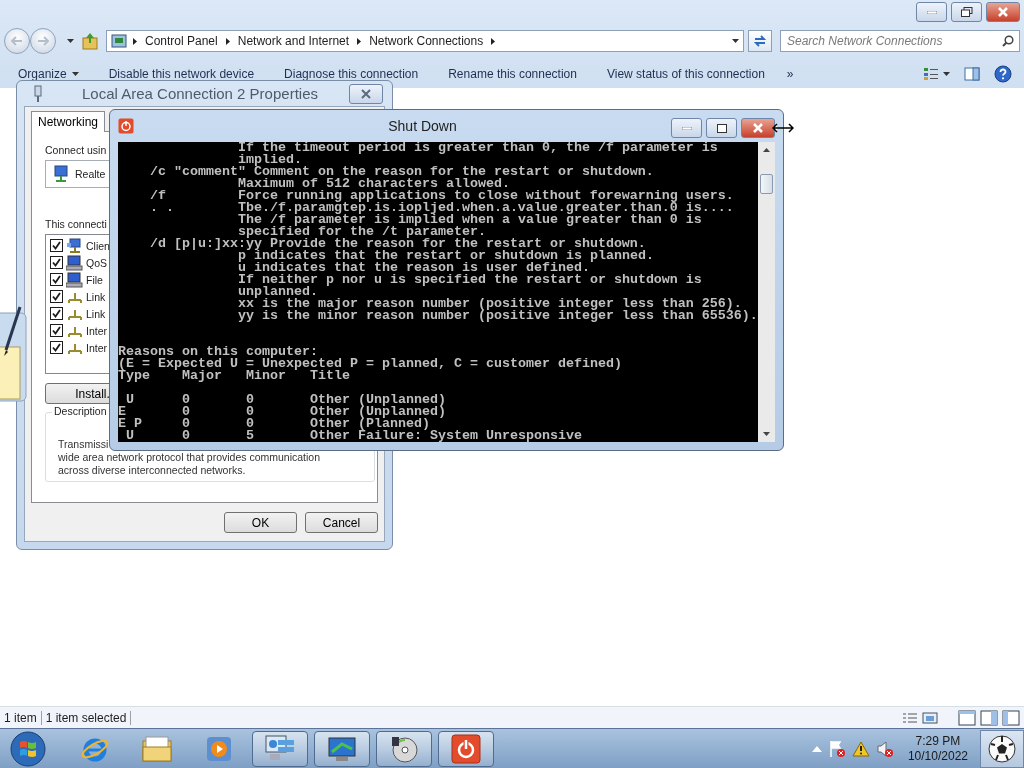 This screenshot has width=1024, height=768. Describe the element at coordinates (413, 268) in the screenshot. I see `console-text: u indicates that the reason is user defined.` at that location.